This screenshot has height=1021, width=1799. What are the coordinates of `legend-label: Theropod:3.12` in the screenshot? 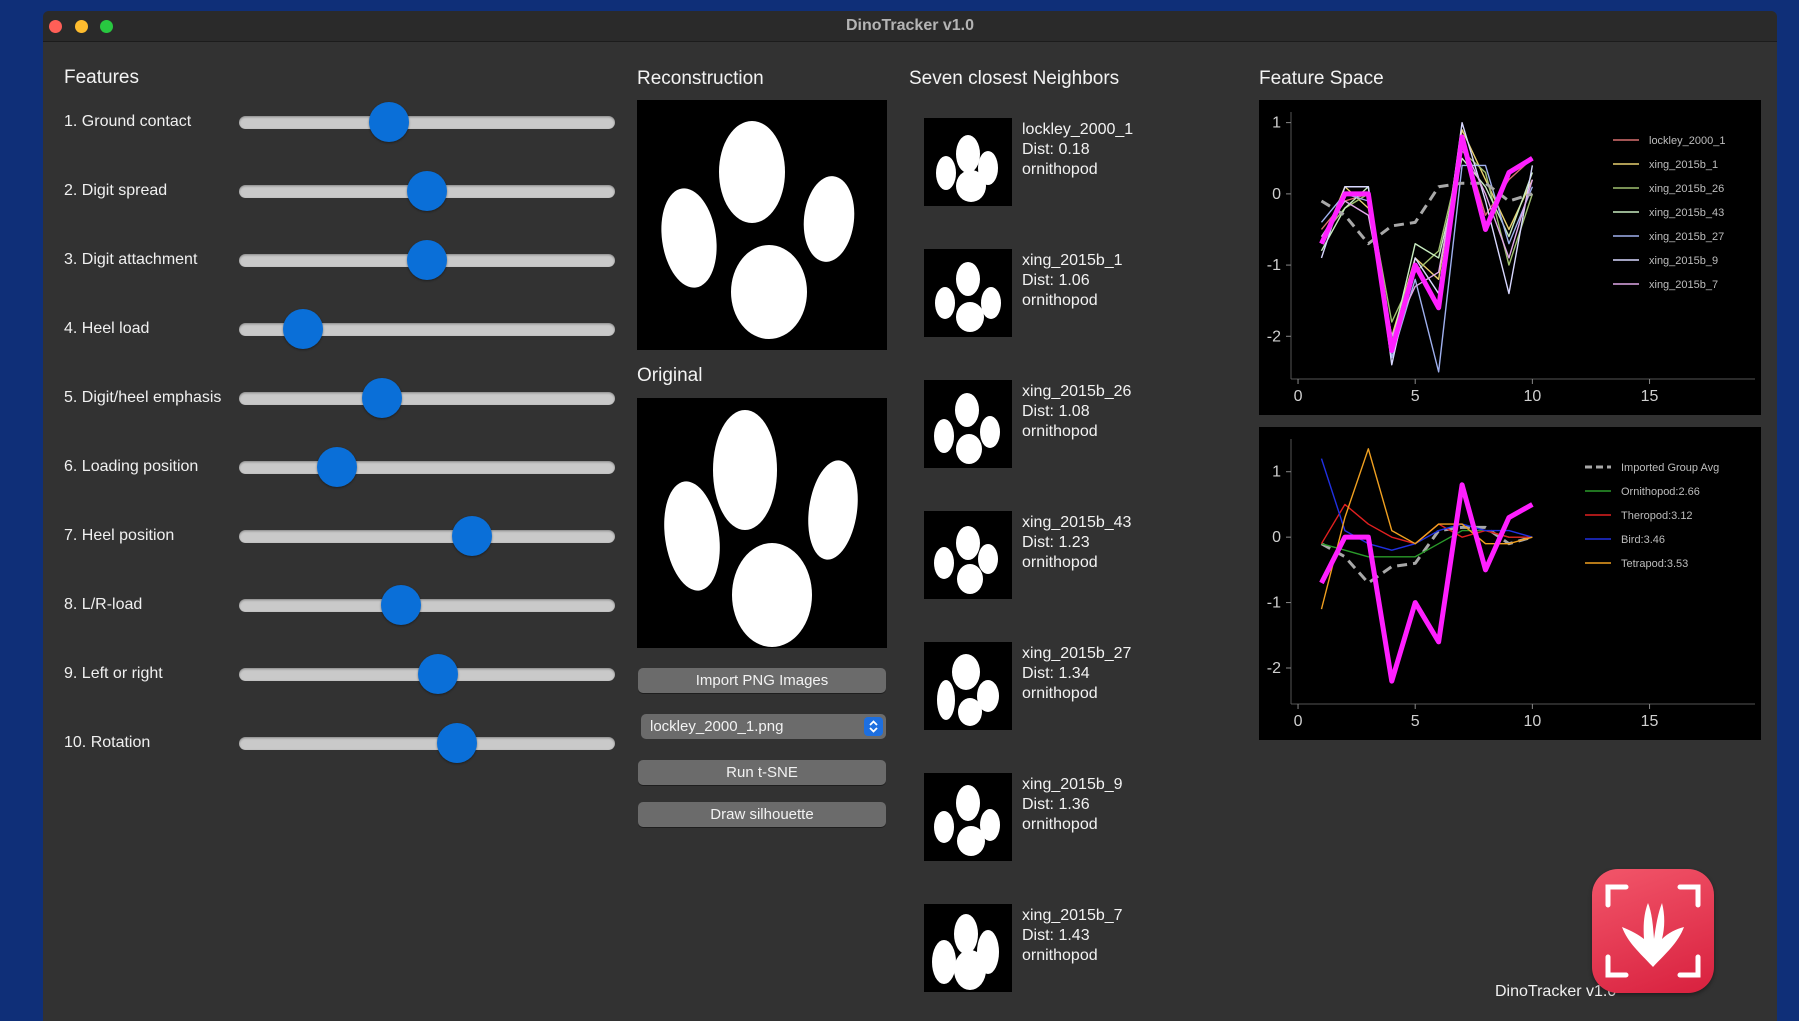 It's located at (1657, 516).